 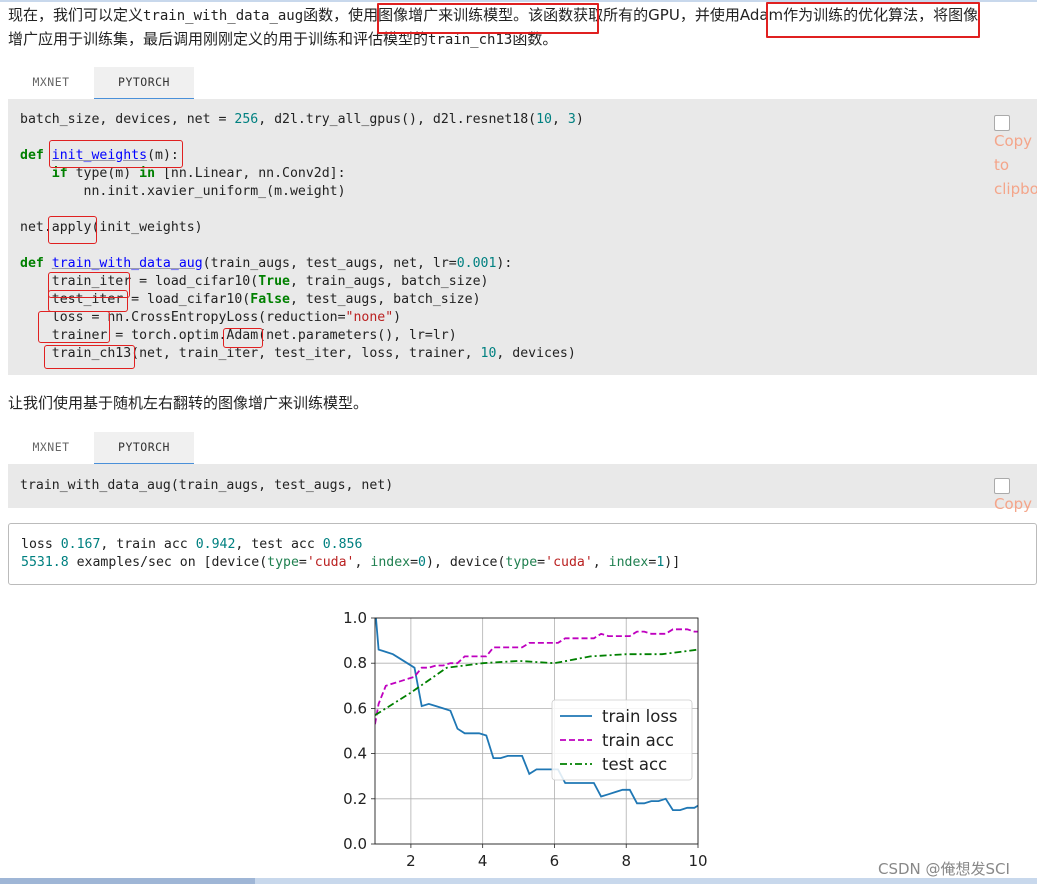 I want to click on x-tick-label: 6, so click(x=555, y=861).